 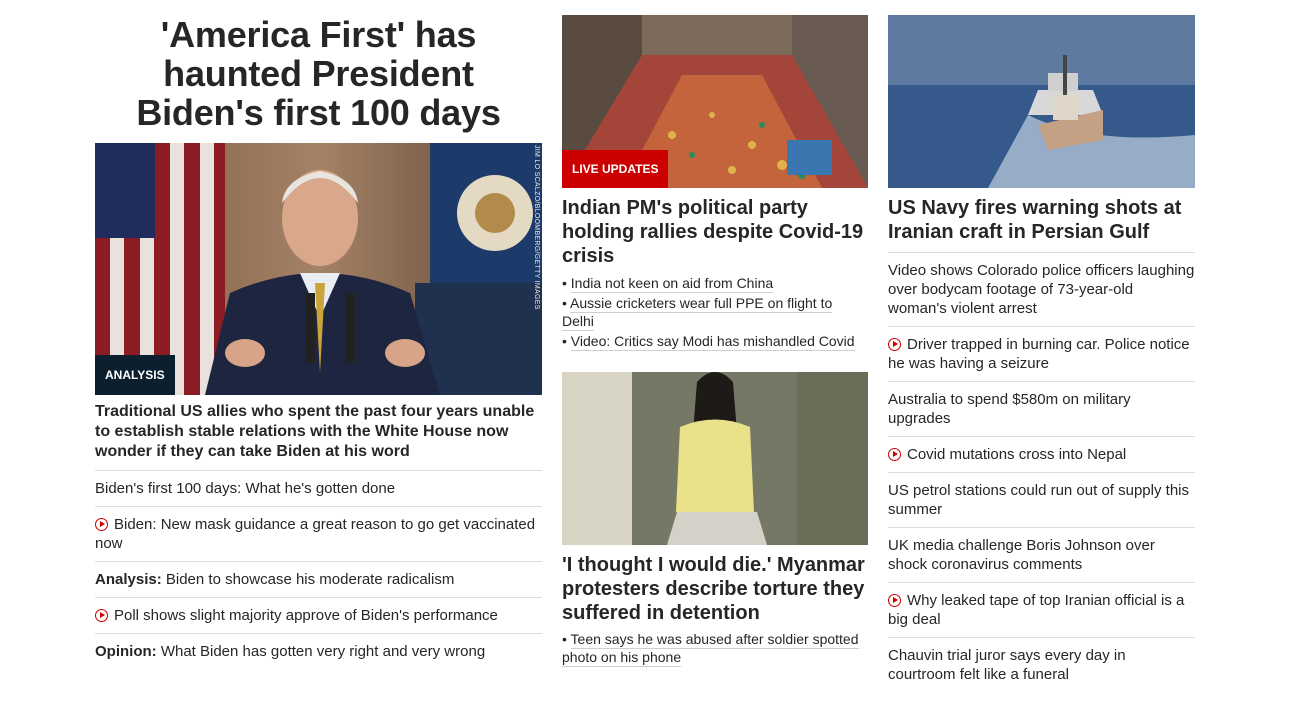 I want to click on item-prefix: Opinion:, so click(x=126, y=651).